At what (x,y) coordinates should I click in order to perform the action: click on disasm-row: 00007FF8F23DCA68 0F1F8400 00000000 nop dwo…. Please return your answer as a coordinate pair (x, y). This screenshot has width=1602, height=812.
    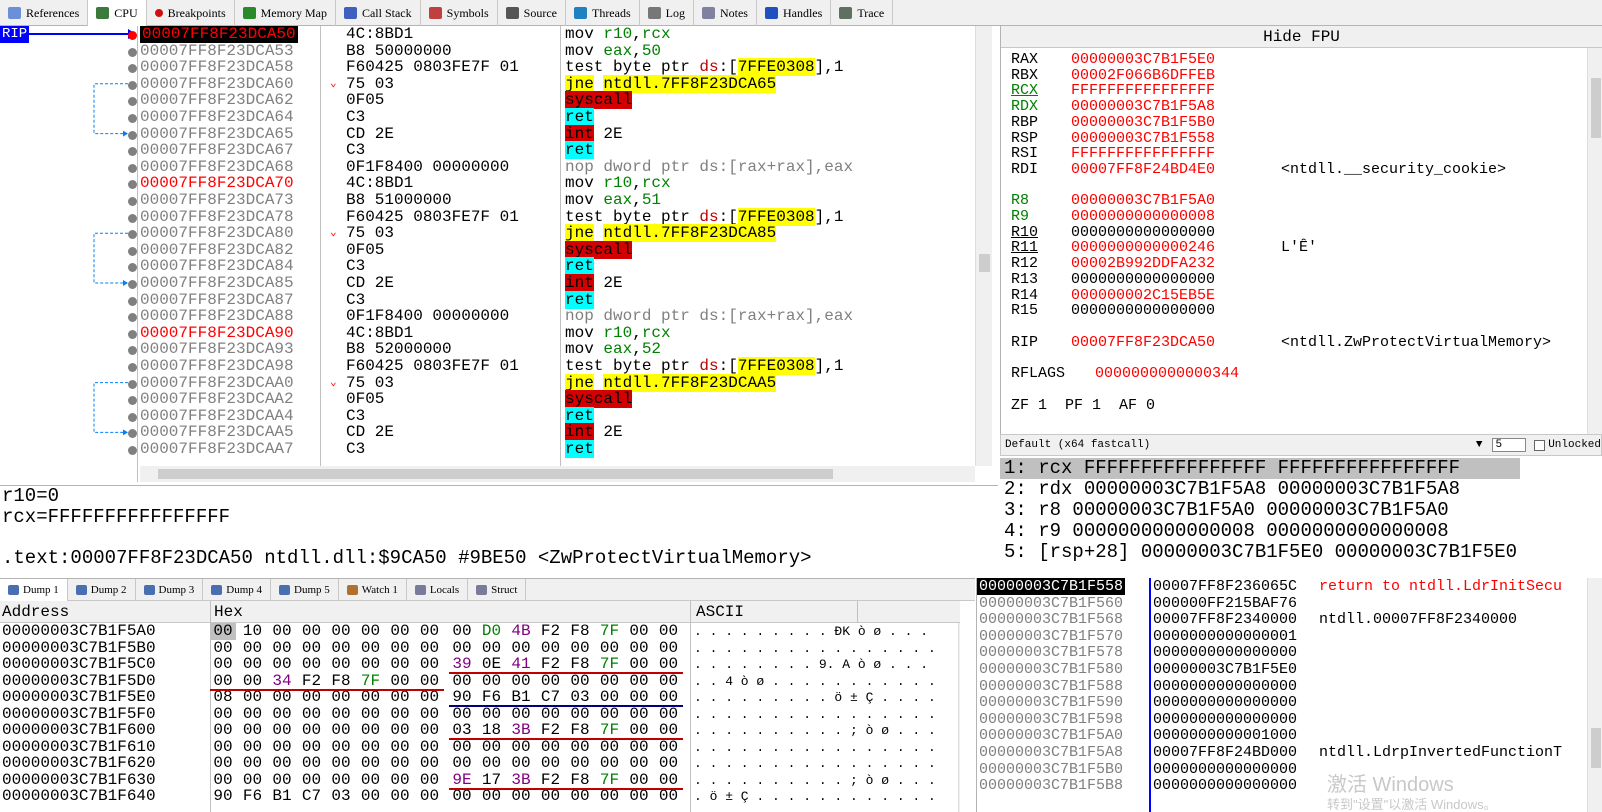
    Looking at the image, I should click on (487, 167).